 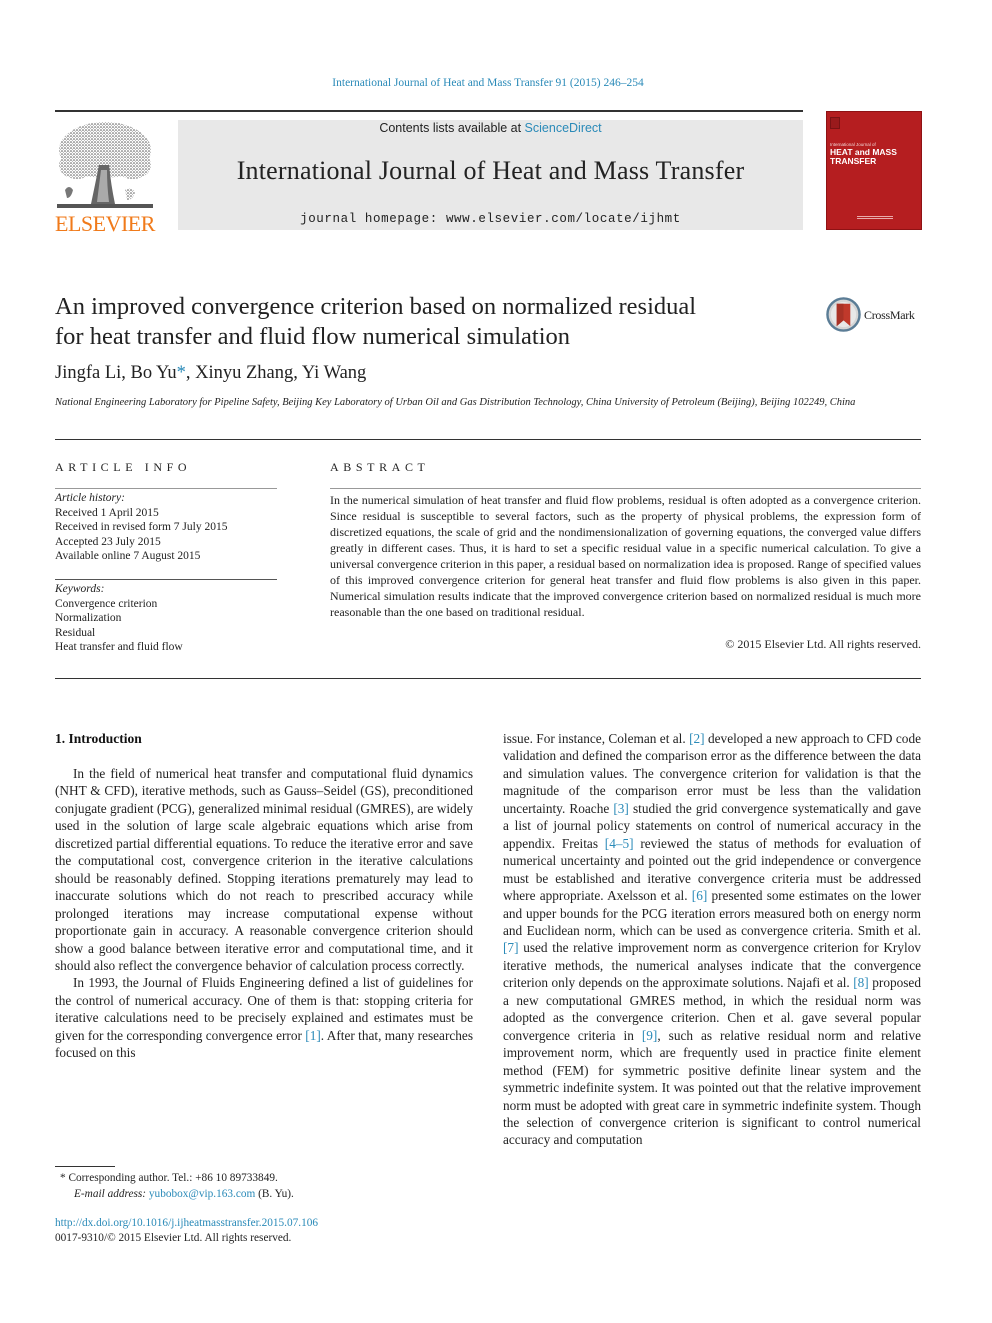 I want to click on author-list: Jingfa Li, Bo Yu*, Xinyu Zhang, Yi Wang, so click(x=210, y=373).